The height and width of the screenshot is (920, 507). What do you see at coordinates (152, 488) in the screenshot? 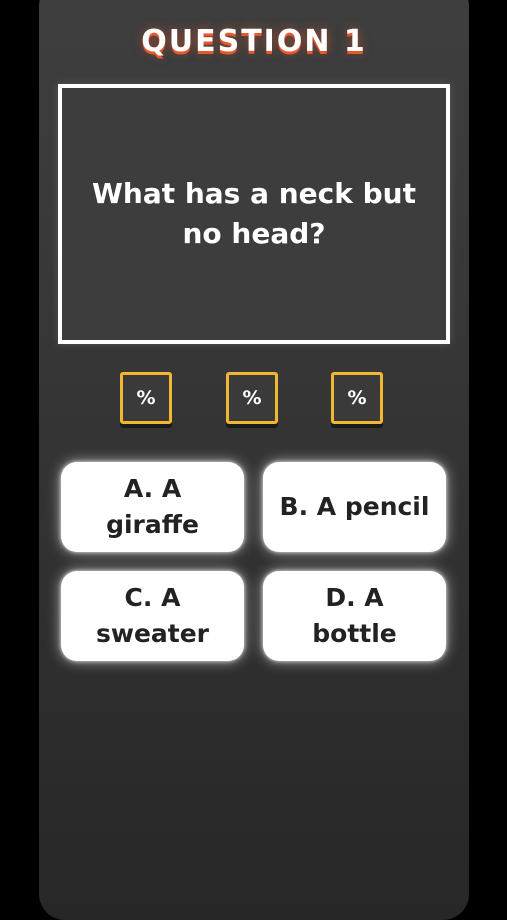
I see `answer-a-label-line1: A. A` at bounding box center [152, 488].